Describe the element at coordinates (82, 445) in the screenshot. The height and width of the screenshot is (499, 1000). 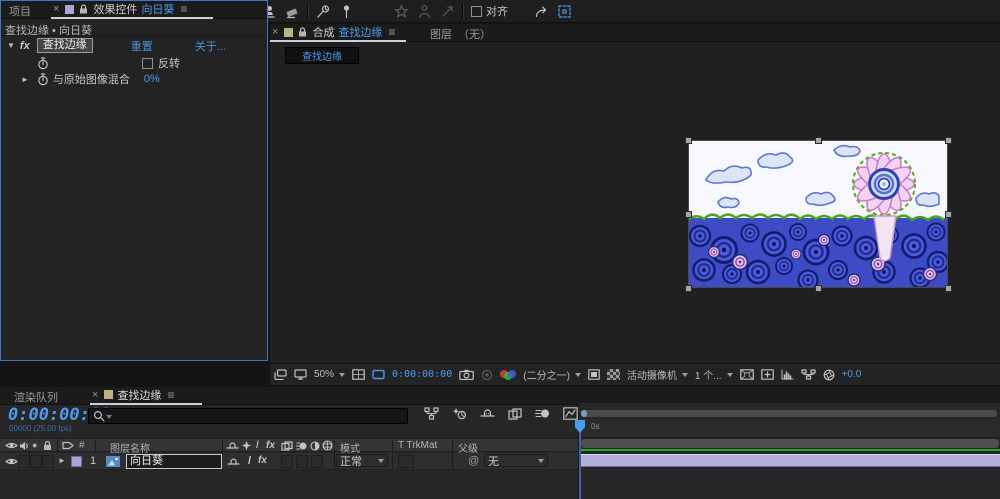
I see `number-column-icon: #` at that location.